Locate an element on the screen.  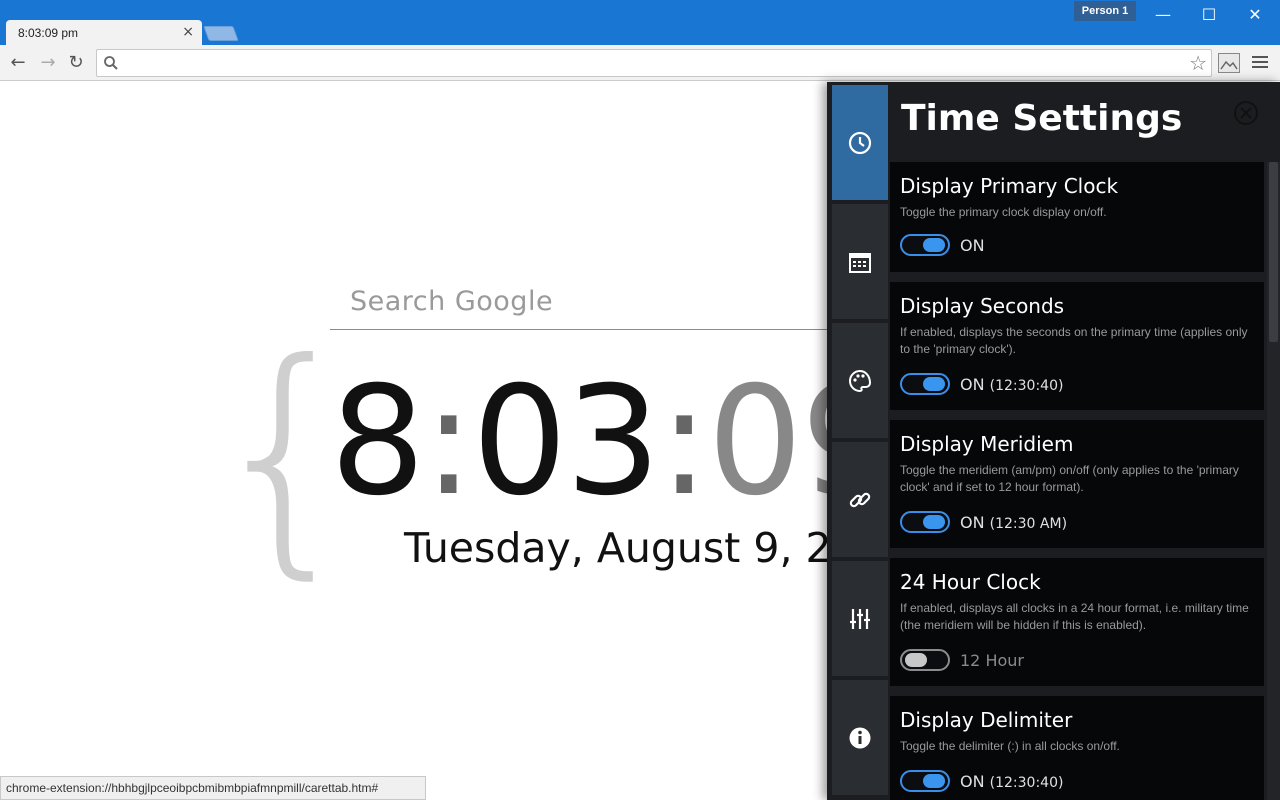
calendar-icon is located at coordinates (860, 262).